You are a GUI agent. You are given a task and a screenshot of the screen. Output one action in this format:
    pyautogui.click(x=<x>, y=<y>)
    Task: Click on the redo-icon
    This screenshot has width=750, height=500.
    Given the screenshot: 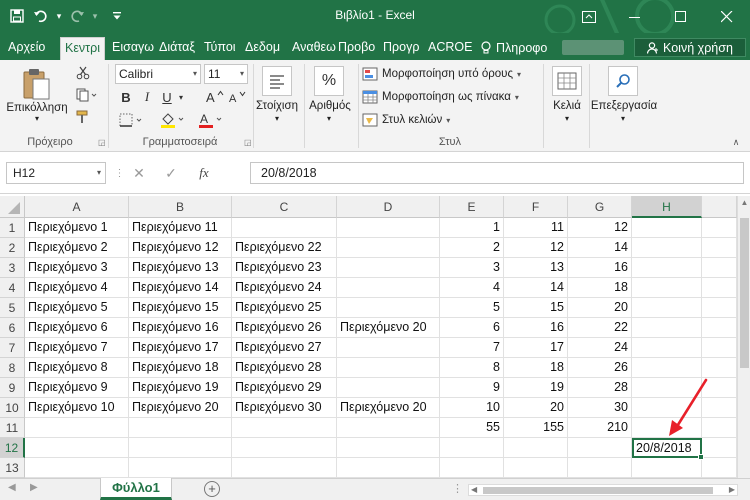 What is the action you would take?
    pyautogui.click(x=77, y=16)
    